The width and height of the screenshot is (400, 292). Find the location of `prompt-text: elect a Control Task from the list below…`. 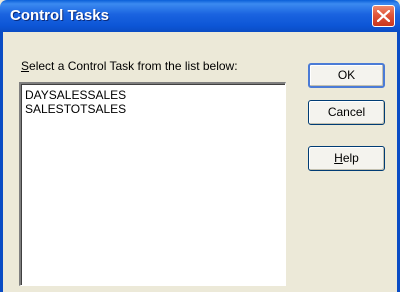

prompt-text: elect a Control Task from the list below… is located at coordinates (133, 66).